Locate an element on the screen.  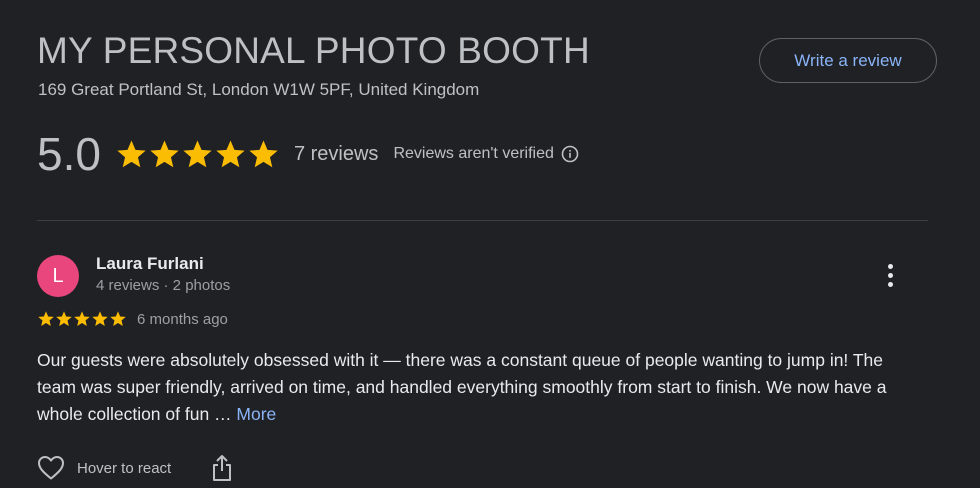
share-icon is located at coordinates (222, 468).